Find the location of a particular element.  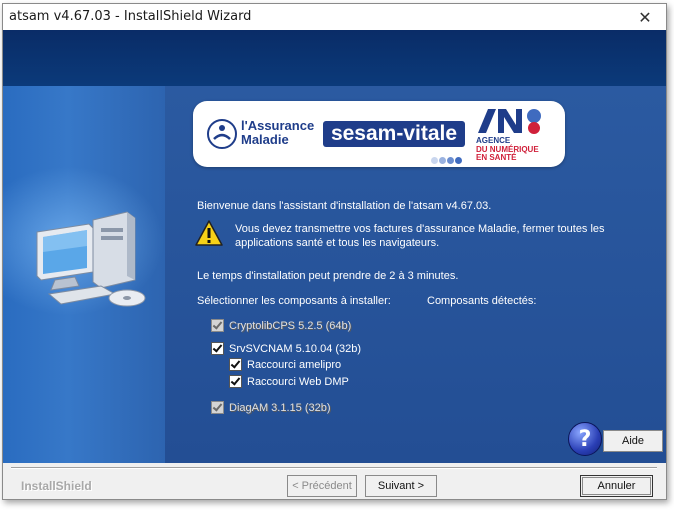

window-title: atsam v4.67.03 - InstallShield Wizard is located at coordinates (130, 16).